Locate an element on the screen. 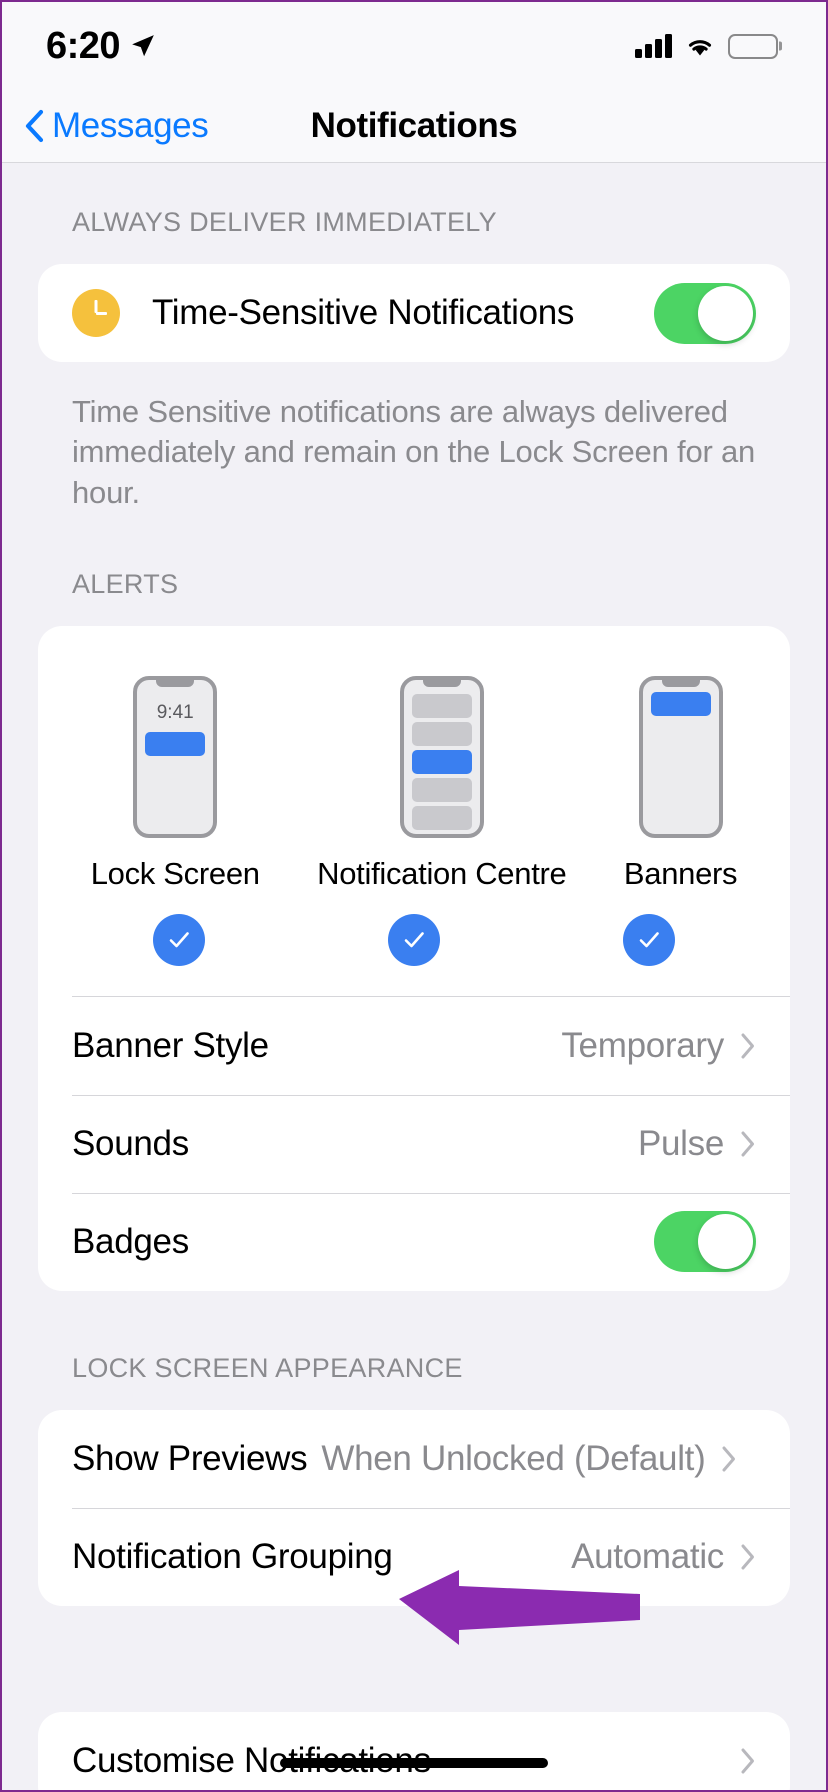  alert-option-banners: Banners is located at coordinates (680, 783).